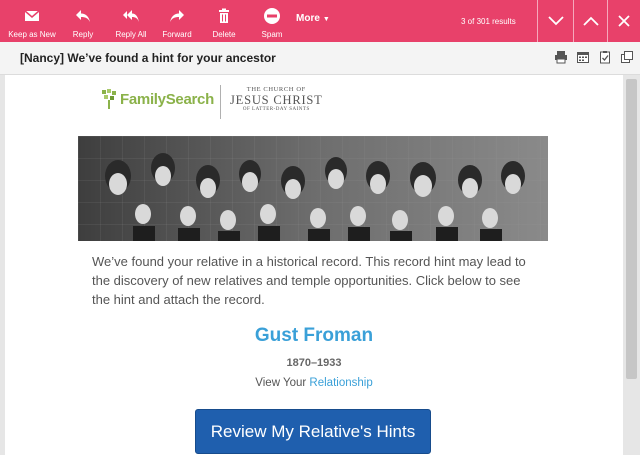  What do you see at coordinates (313, 431) in the screenshot?
I see `review-hints-button: Review My Relative's Hints` at bounding box center [313, 431].